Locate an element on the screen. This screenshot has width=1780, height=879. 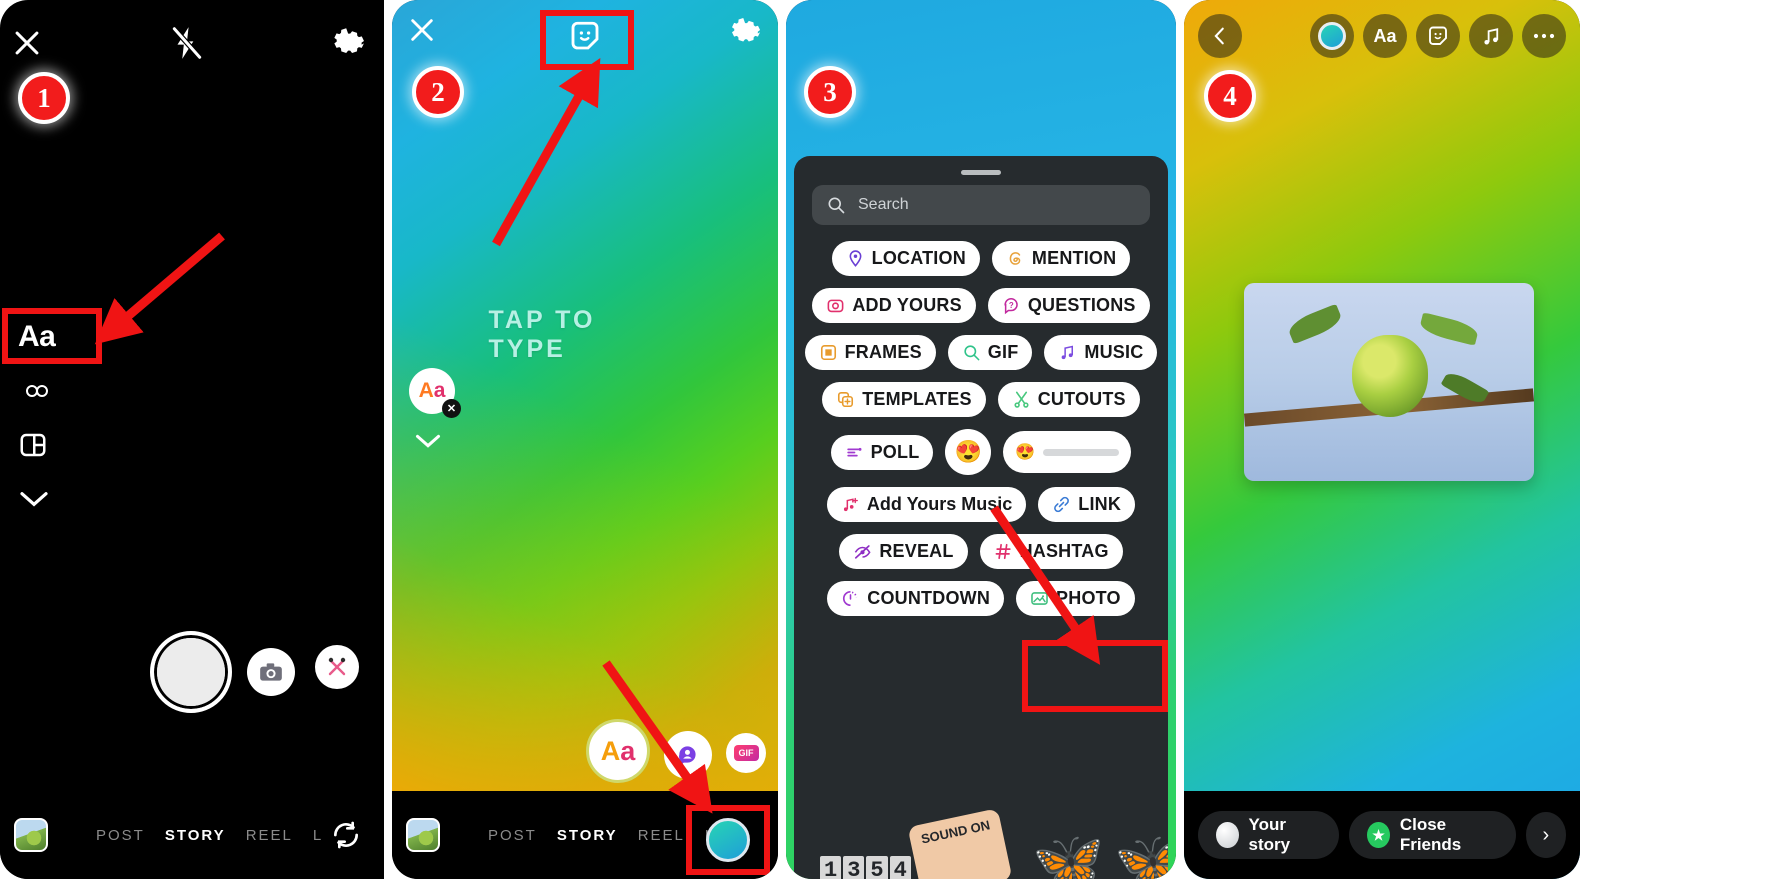
location-pin-icon is located at coordinates (855, 258).